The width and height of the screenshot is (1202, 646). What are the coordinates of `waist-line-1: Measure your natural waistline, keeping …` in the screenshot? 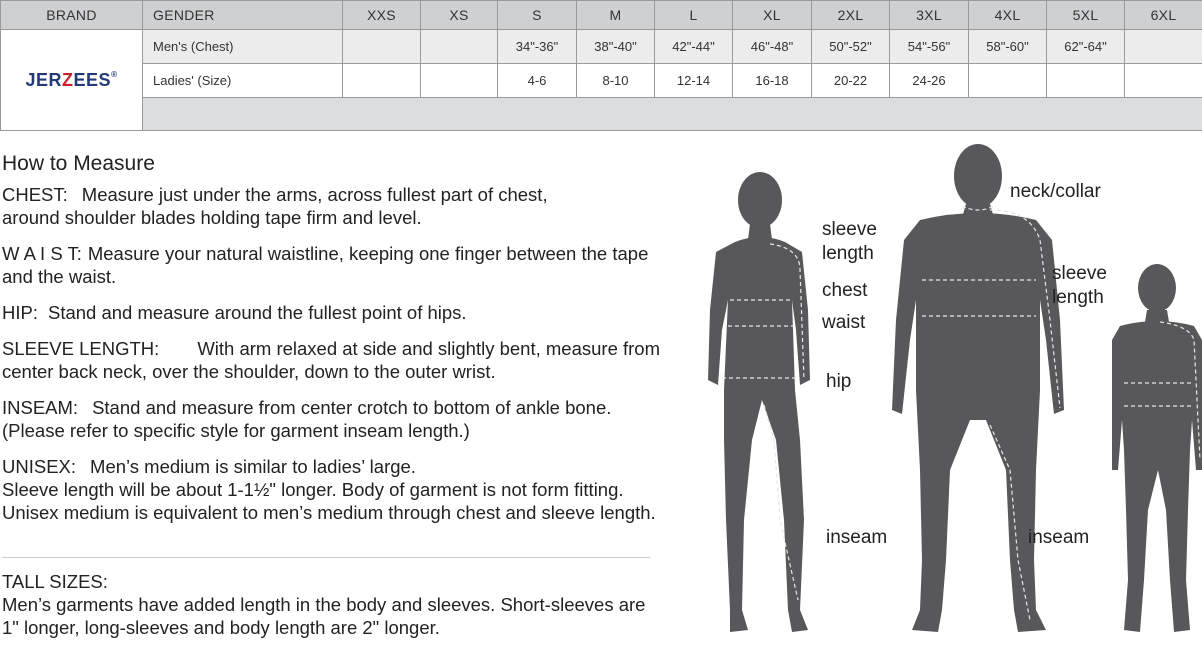 It's located at (368, 253).